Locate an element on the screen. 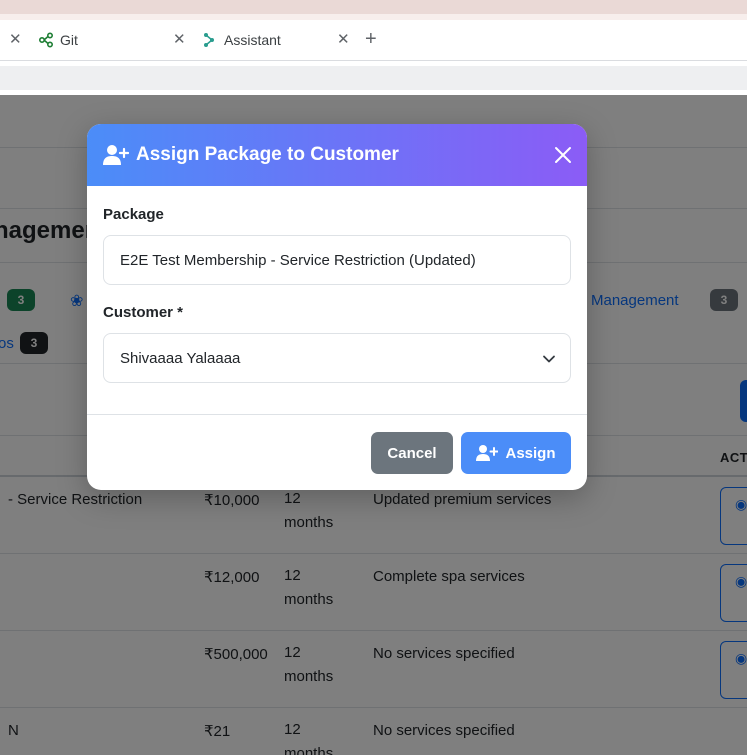 The height and width of the screenshot is (755, 747). customer-select: Shivaaaa Yalaaaa is located at coordinates (337, 358).